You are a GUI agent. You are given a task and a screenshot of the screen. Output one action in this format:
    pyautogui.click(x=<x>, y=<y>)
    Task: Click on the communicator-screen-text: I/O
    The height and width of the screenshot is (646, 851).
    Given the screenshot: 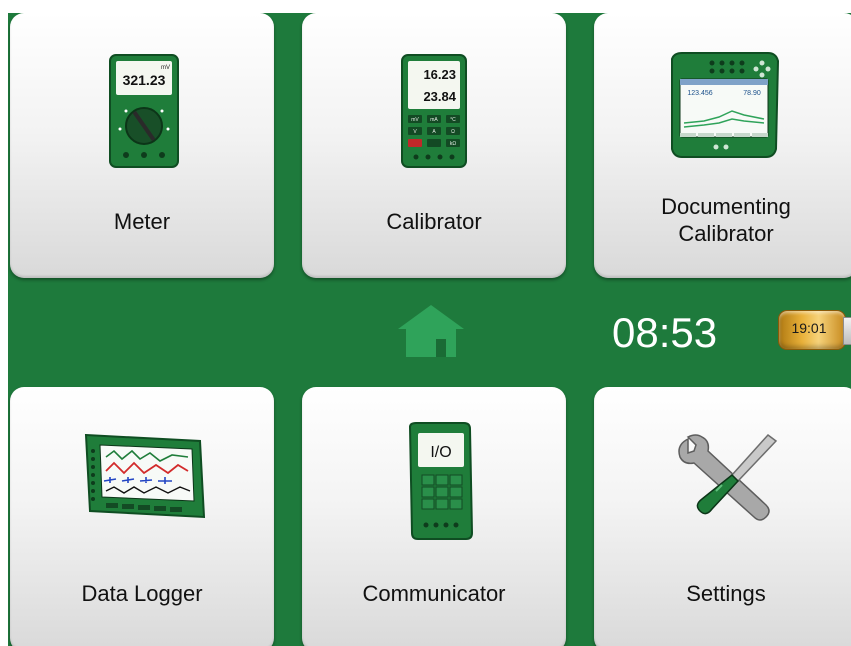 What is the action you would take?
    pyautogui.click(x=440, y=452)
    